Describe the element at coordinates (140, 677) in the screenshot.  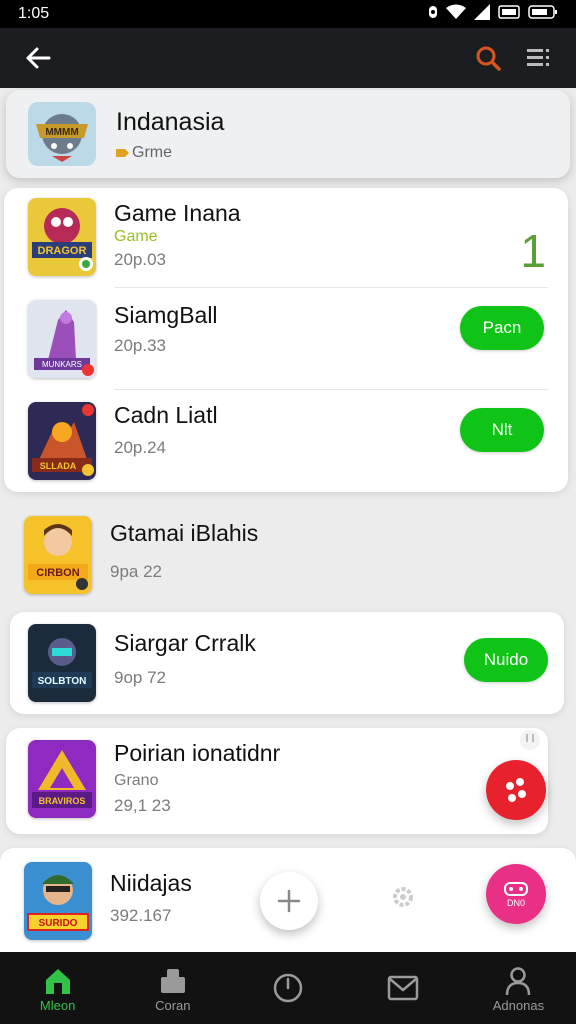
I see `app-subtitle: 9op 72` at that location.